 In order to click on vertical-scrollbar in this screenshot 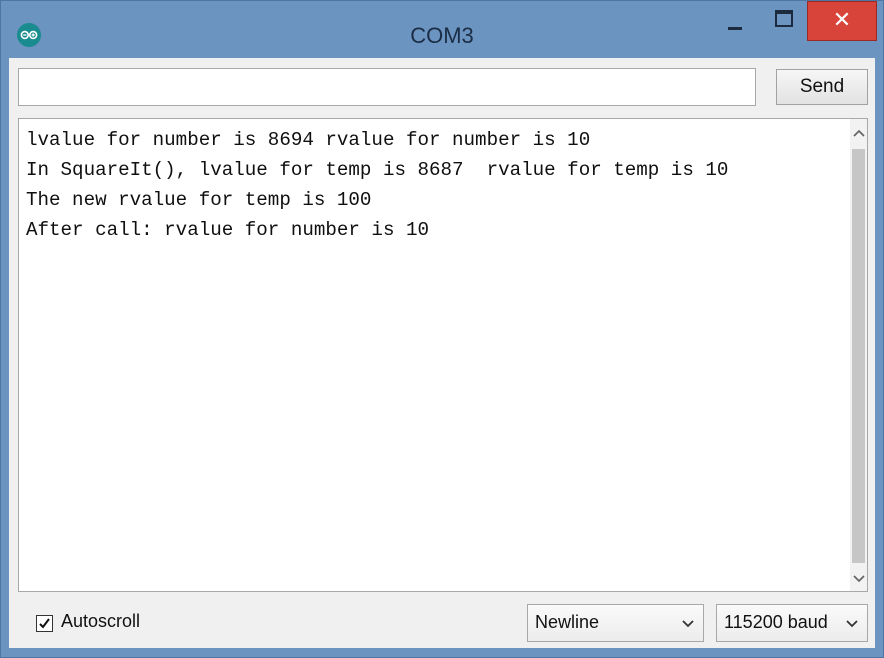, I will do `click(859, 355)`.